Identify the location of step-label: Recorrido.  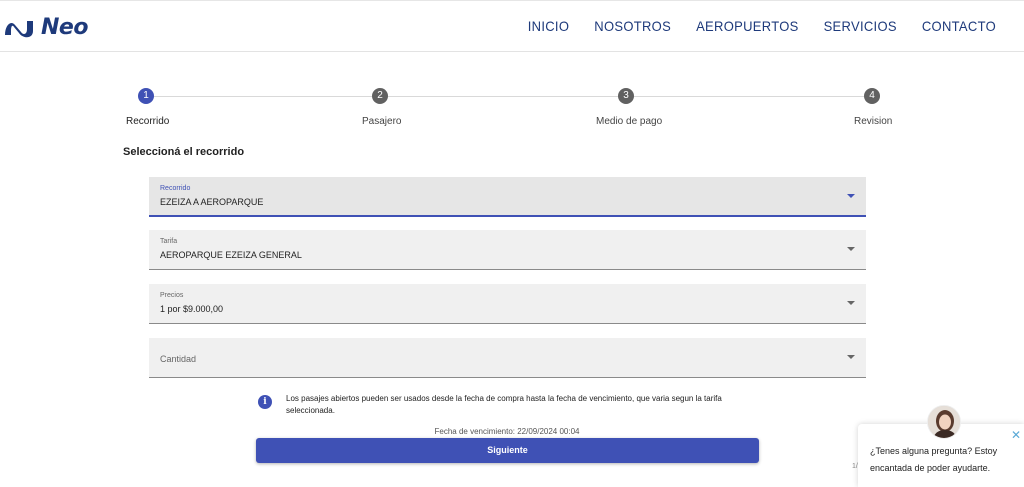
(148, 121).